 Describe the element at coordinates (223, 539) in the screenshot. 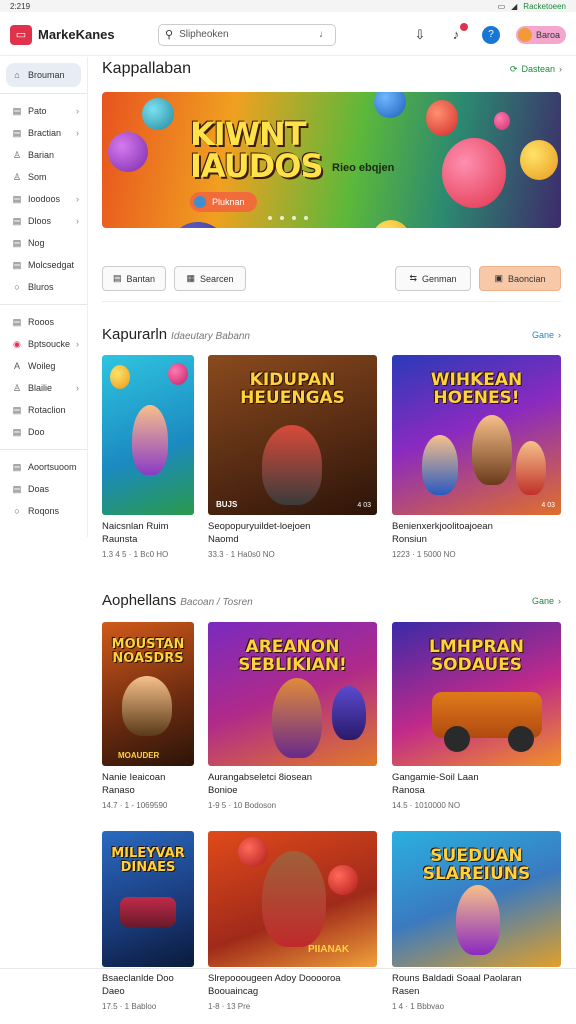

I see `card-subtitle: Naomd` at that location.